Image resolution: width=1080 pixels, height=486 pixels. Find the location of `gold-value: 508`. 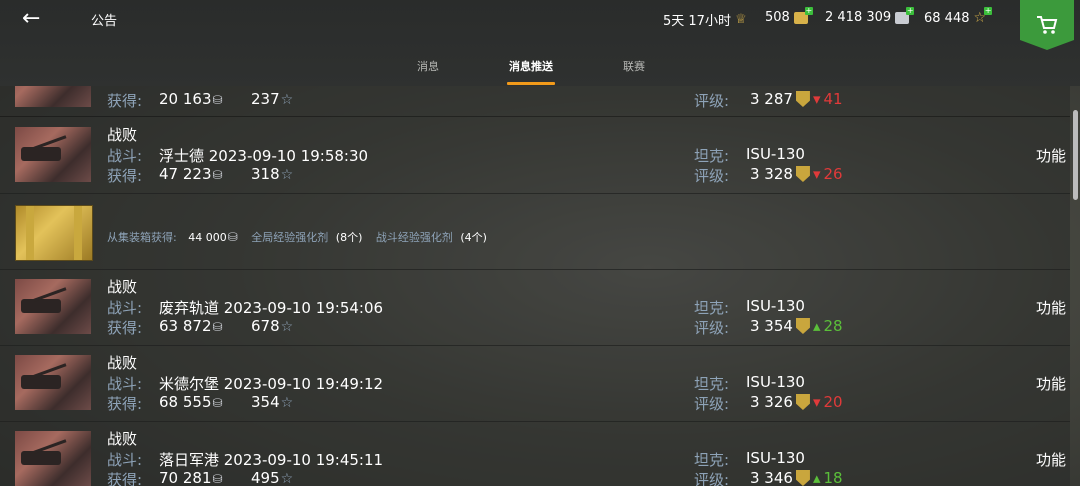

gold-value: 508 is located at coordinates (777, 17).